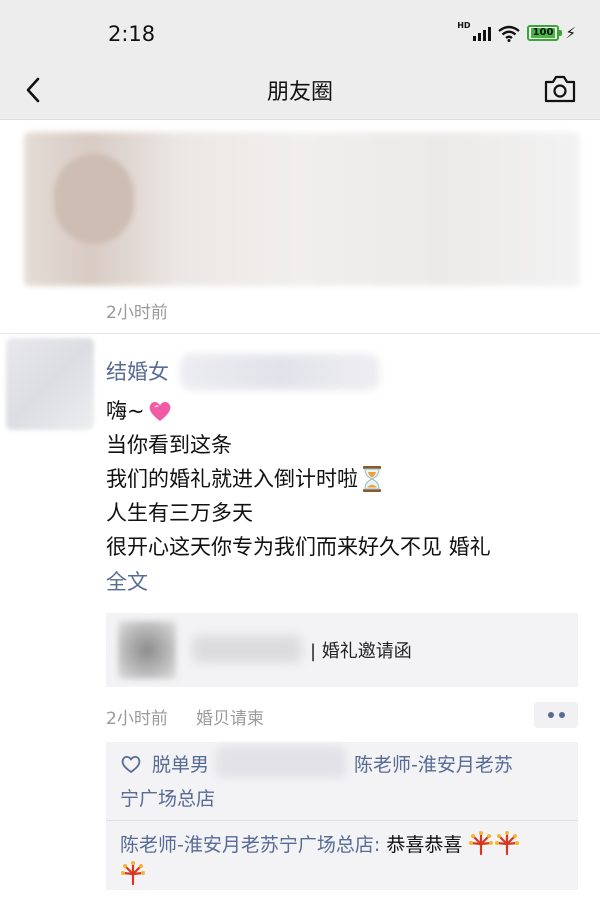 Image resolution: width=600 pixels, height=900 pixels. I want to click on page-title: 朋友圈, so click(299, 92).